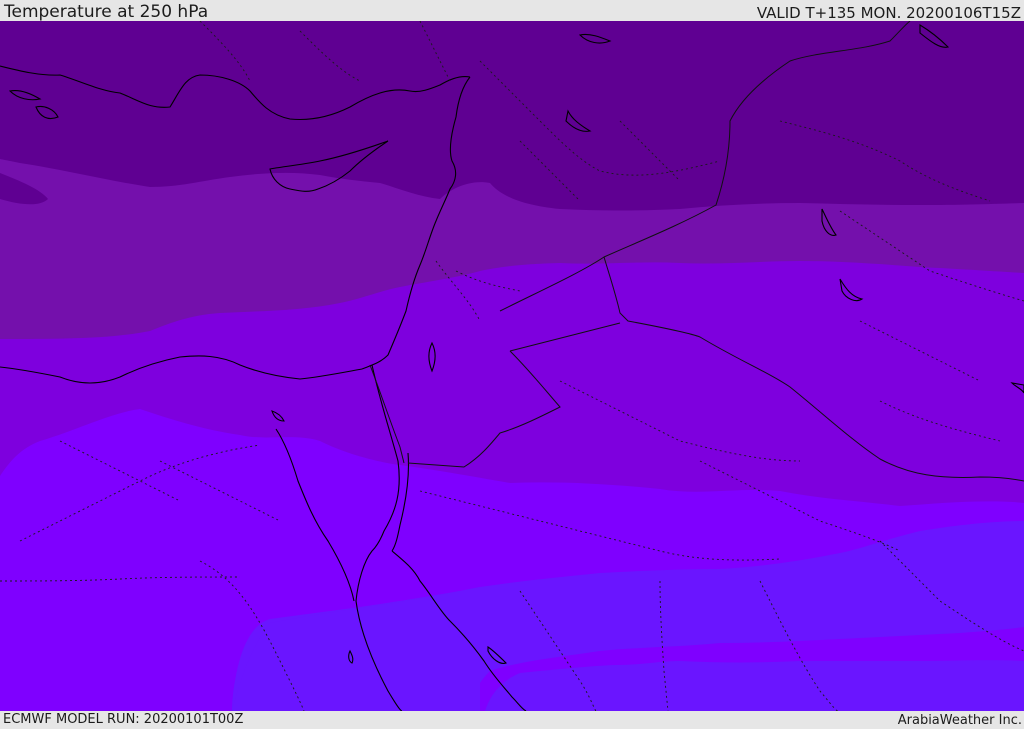 This screenshot has height=729, width=1024. Describe the element at coordinates (959, 720) in the screenshot. I see `credit-label: ArabiaWeather Inc.` at that location.